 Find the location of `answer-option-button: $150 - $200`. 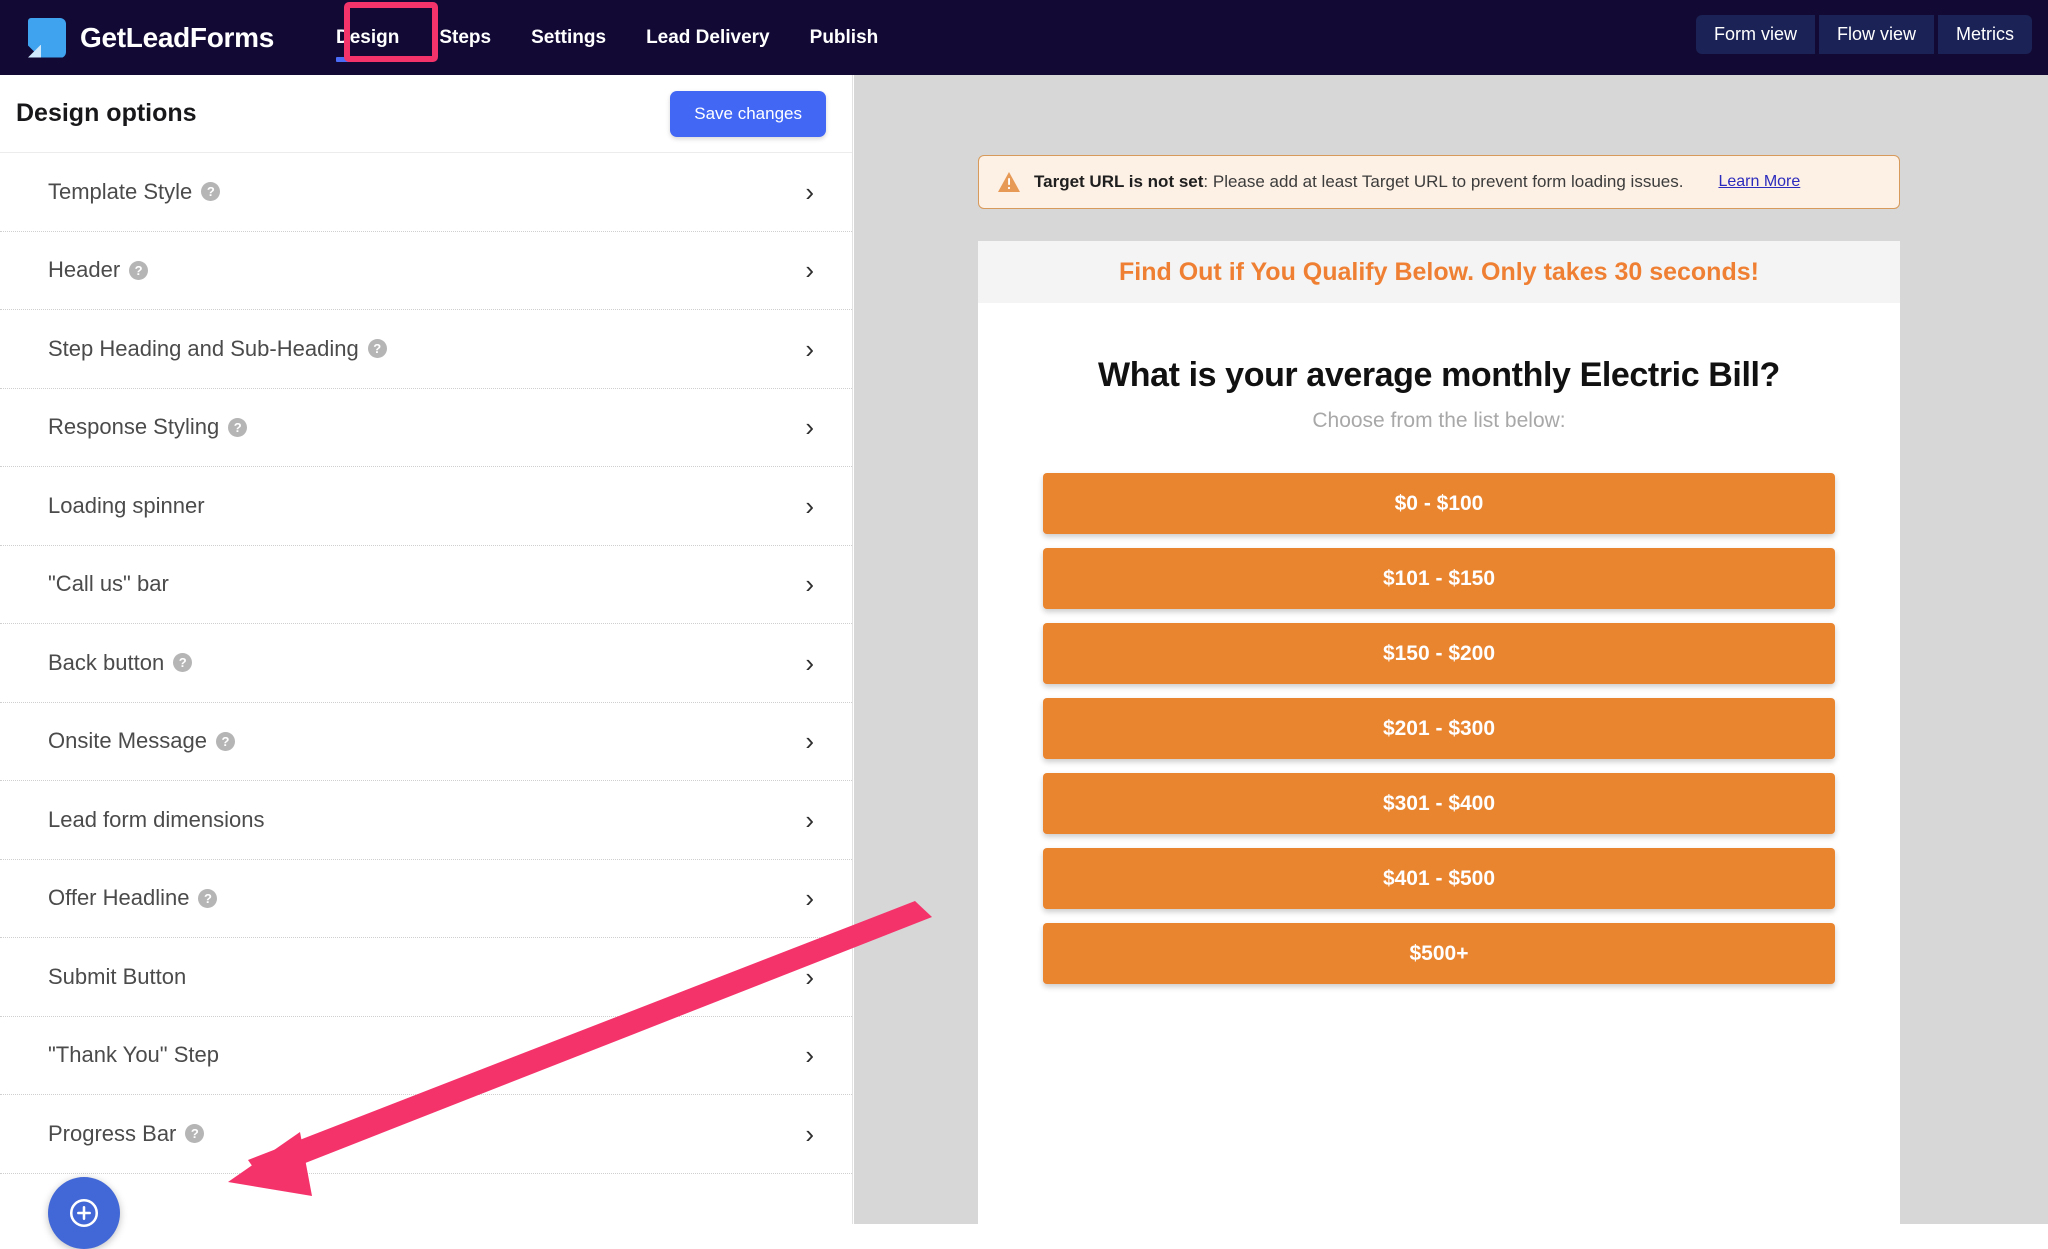

answer-option-button: $150 - $200 is located at coordinates (1439, 653).